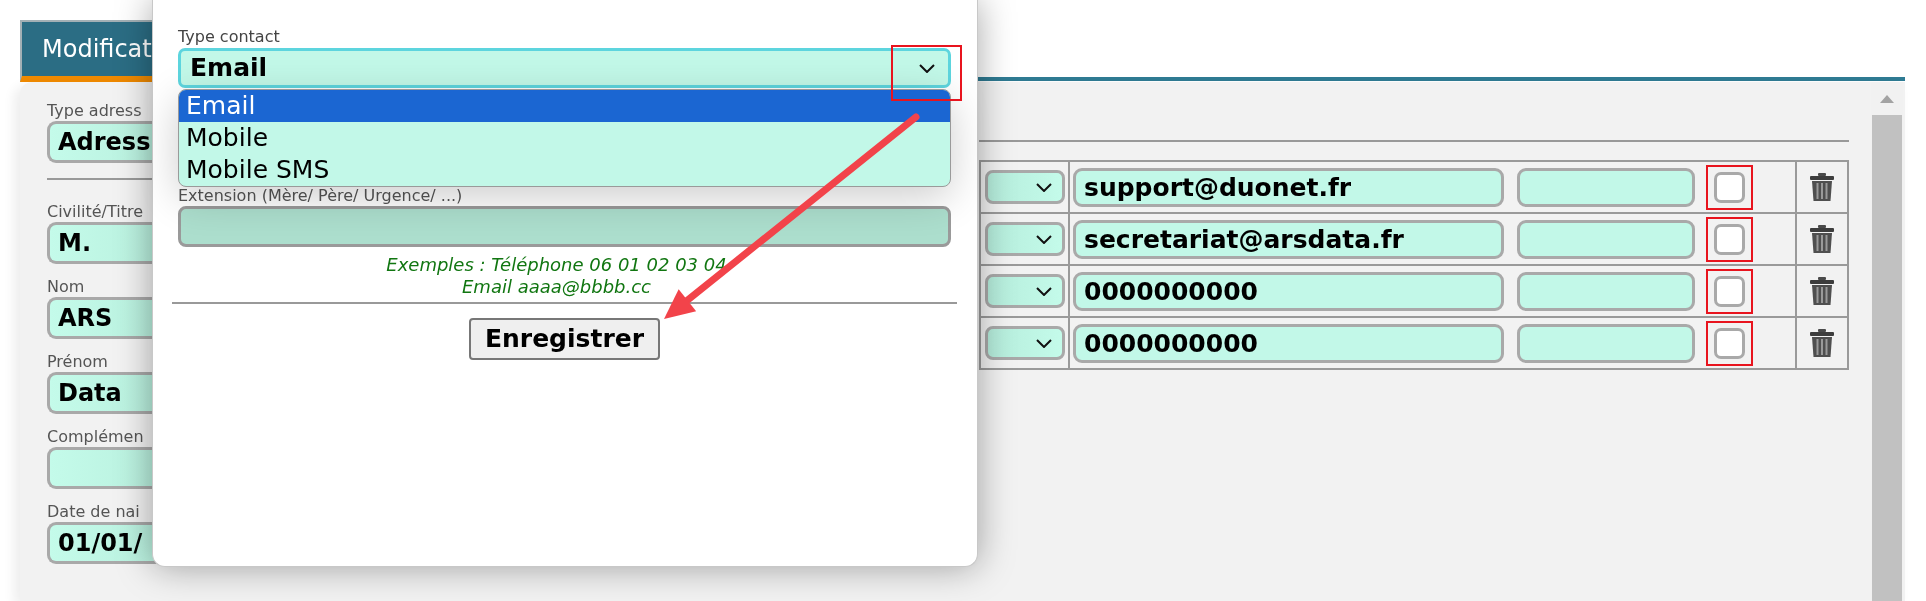 Image resolution: width=1926 pixels, height=601 pixels. Describe the element at coordinates (95, 436) in the screenshot. I see `field-label: Complémen` at that location.